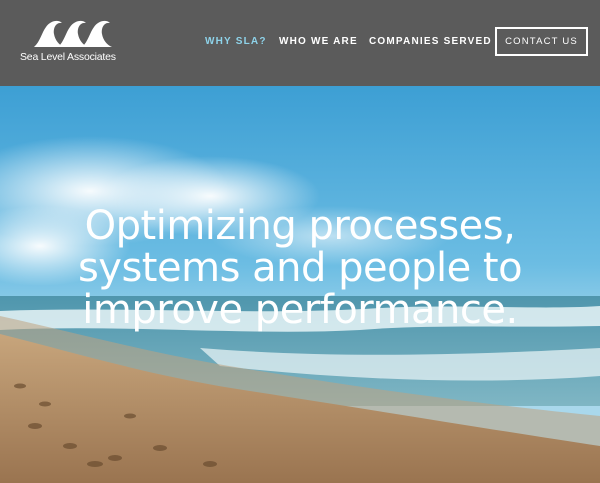  Describe the element at coordinates (300, 310) in the screenshot. I see `headline-line: improve performance.` at that location.